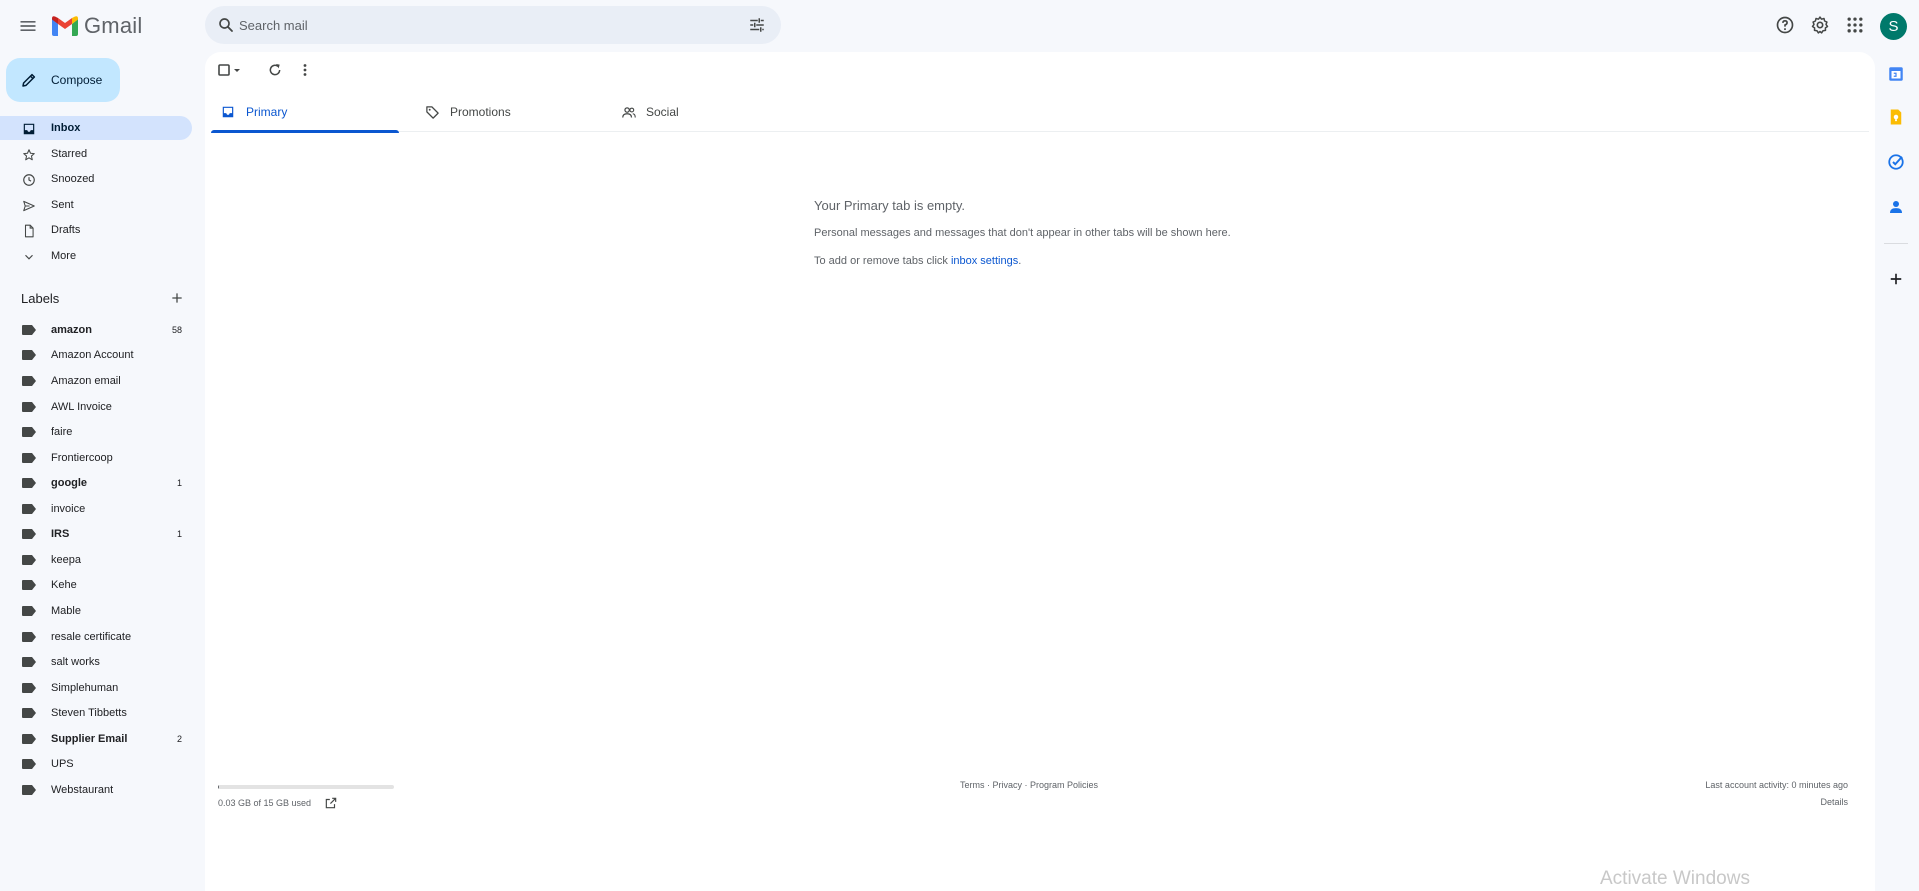 The width and height of the screenshot is (1919, 891). I want to click on inbox-tabs: Primary Promotions Social, so click(1040, 111).